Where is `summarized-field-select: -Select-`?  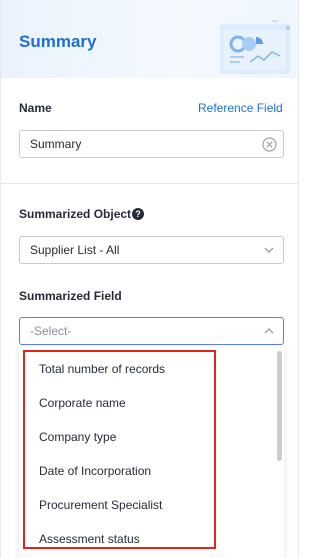 summarized-field-select: -Select- is located at coordinates (151, 331).